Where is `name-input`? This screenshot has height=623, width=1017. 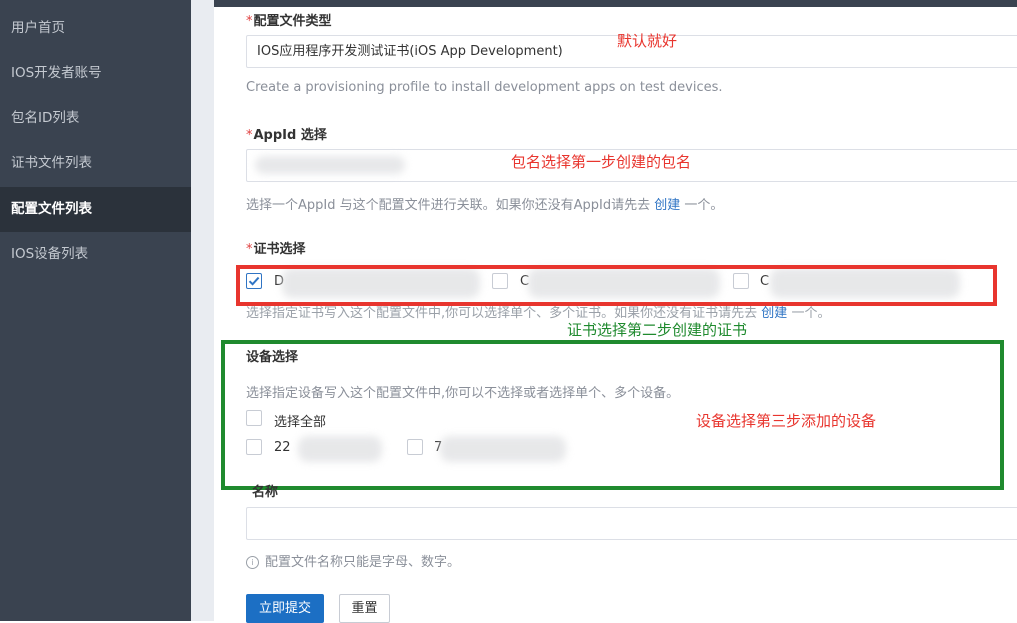
name-input is located at coordinates (631, 523).